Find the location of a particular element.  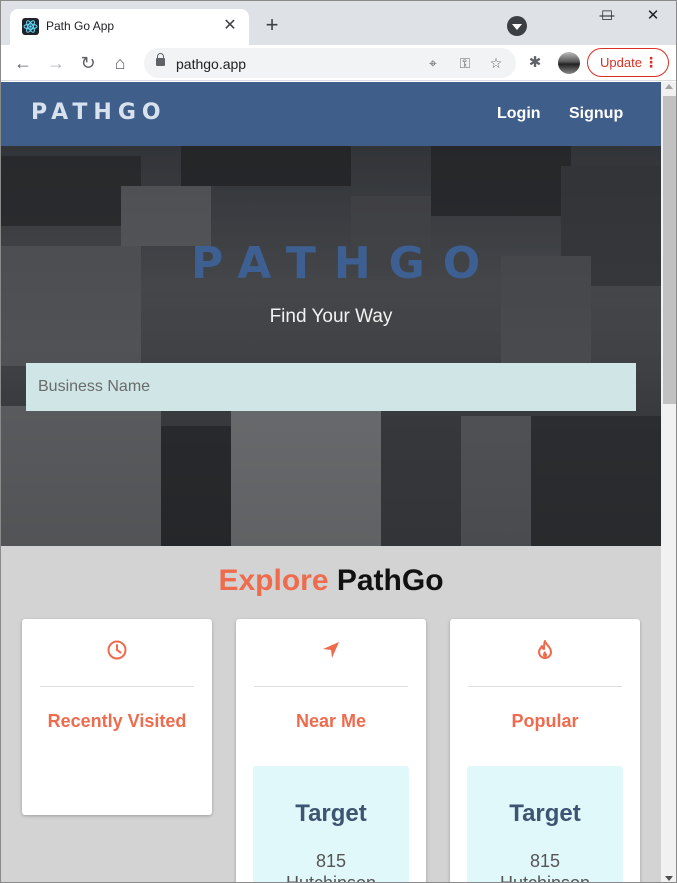

tab-strip: Path Go App ✕ + — ☐ ✕ is located at coordinates (338, 23).